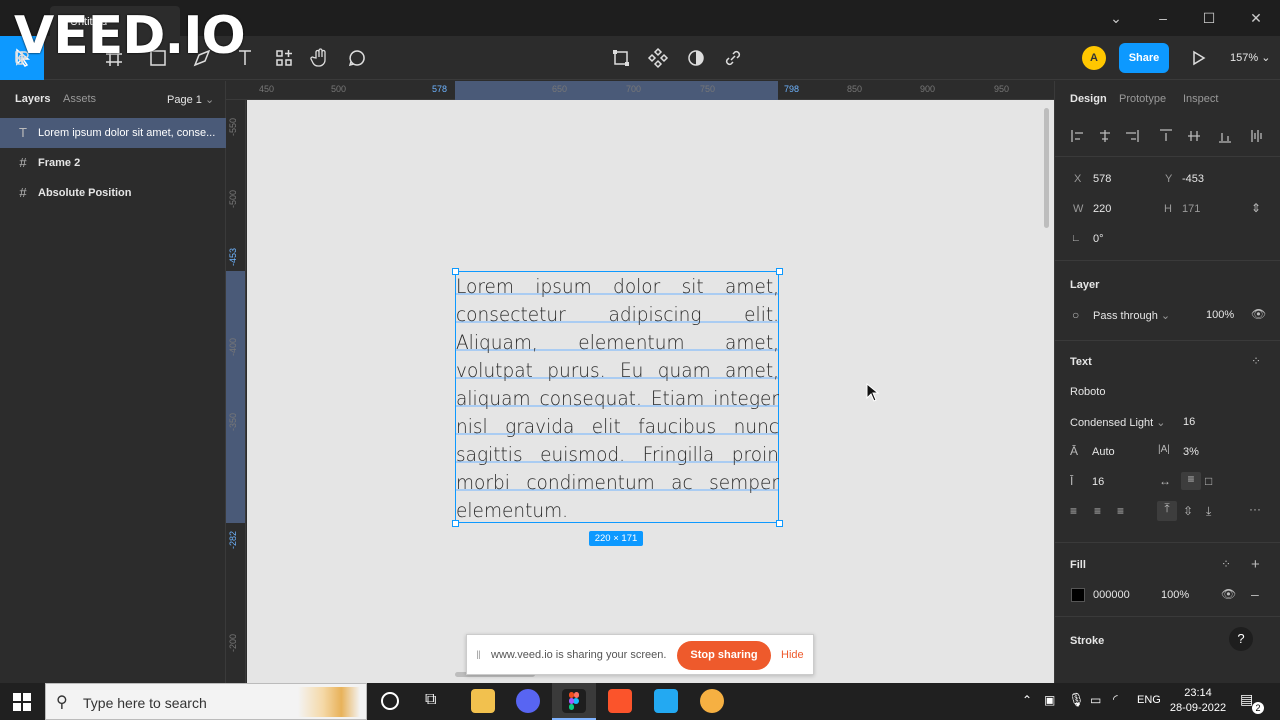 Image resolution: width=1280 pixels, height=720 pixels. What do you see at coordinates (696, 58) in the screenshot?
I see `contrast-icon` at bounding box center [696, 58].